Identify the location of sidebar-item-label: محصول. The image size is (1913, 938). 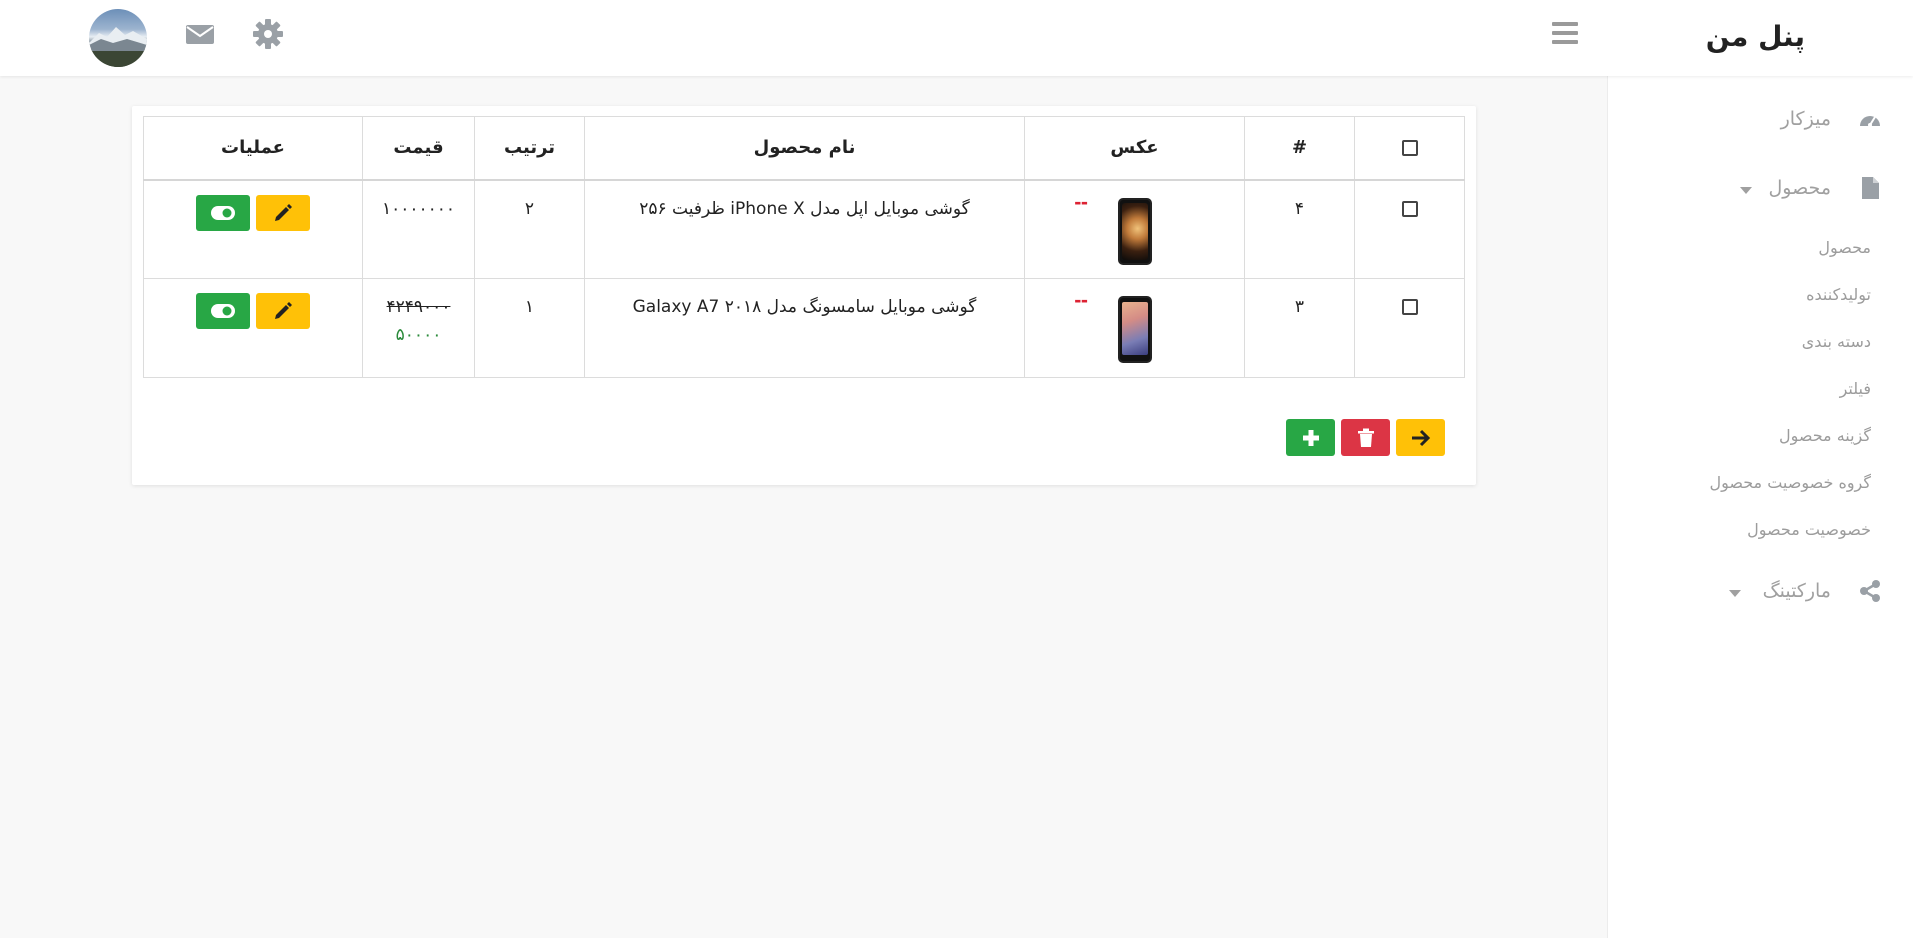
(1799, 188).